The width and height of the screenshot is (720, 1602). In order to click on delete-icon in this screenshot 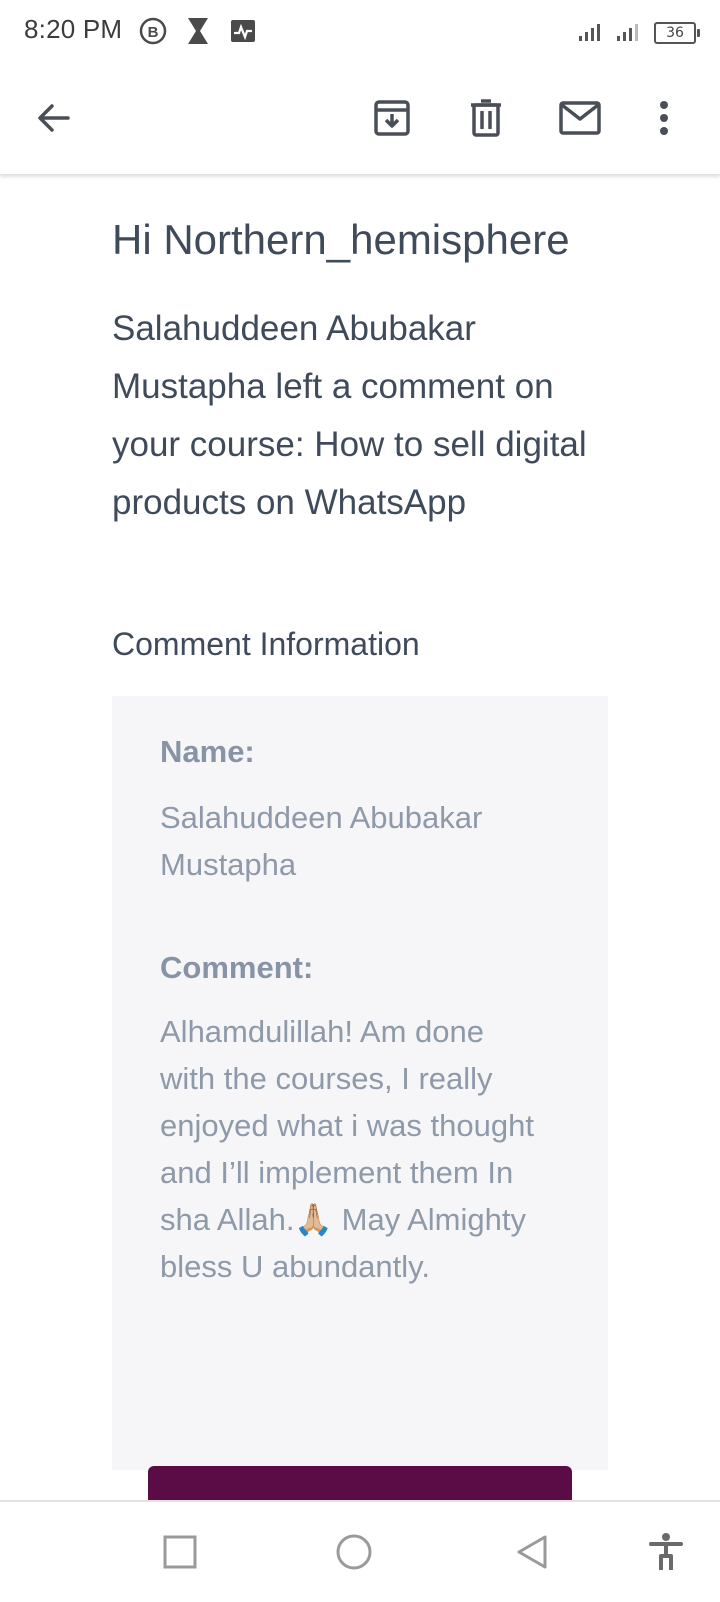, I will do `click(486, 120)`.